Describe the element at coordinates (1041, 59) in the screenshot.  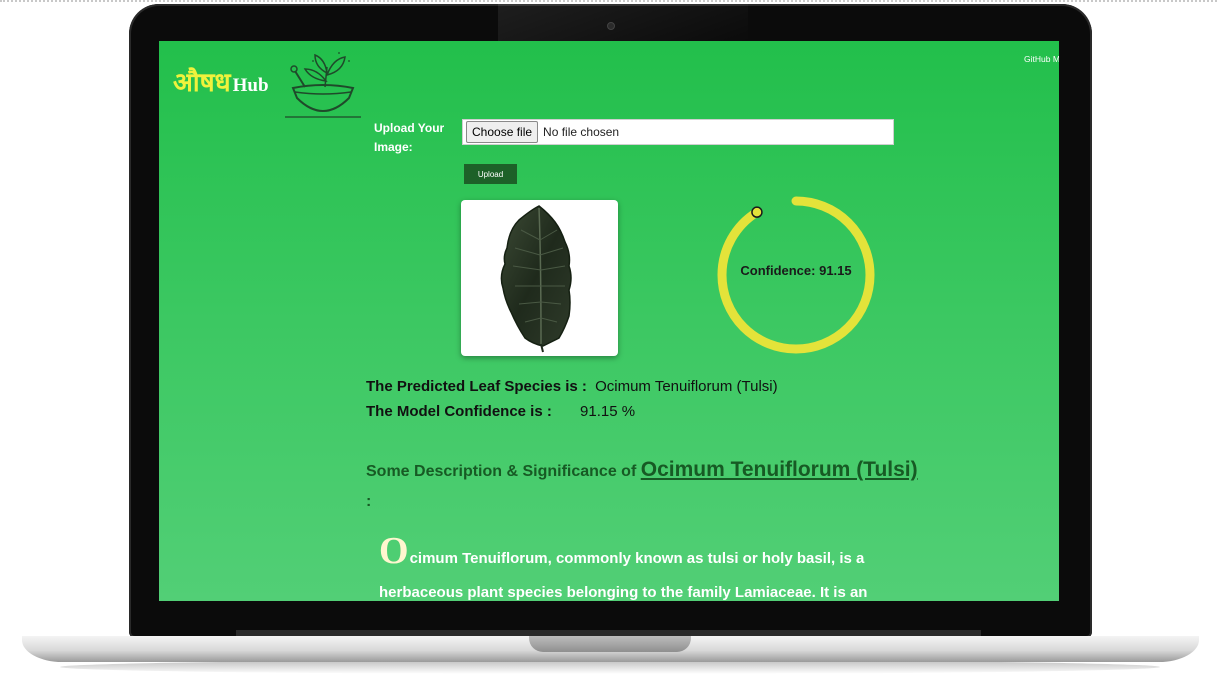
I see `nav-link-github: GitHub M` at that location.